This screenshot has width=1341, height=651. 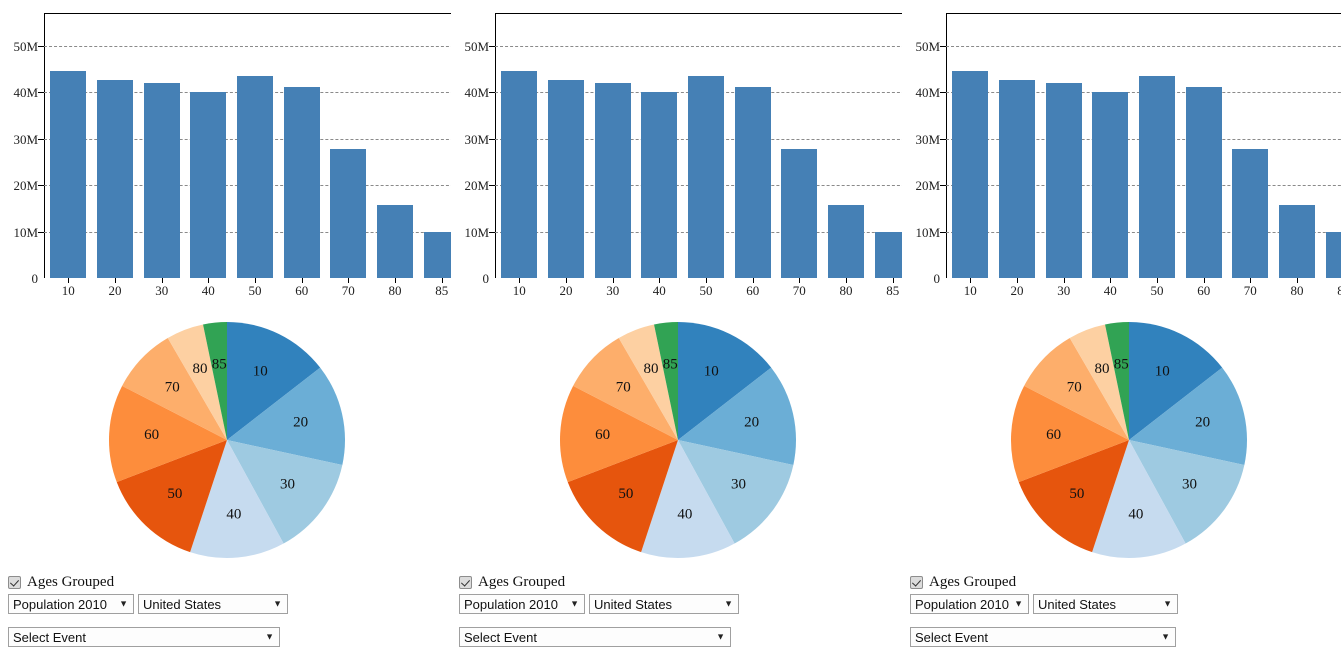 I want to click on bar-chart-y-tick-label: 10M, so click(x=927, y=232).